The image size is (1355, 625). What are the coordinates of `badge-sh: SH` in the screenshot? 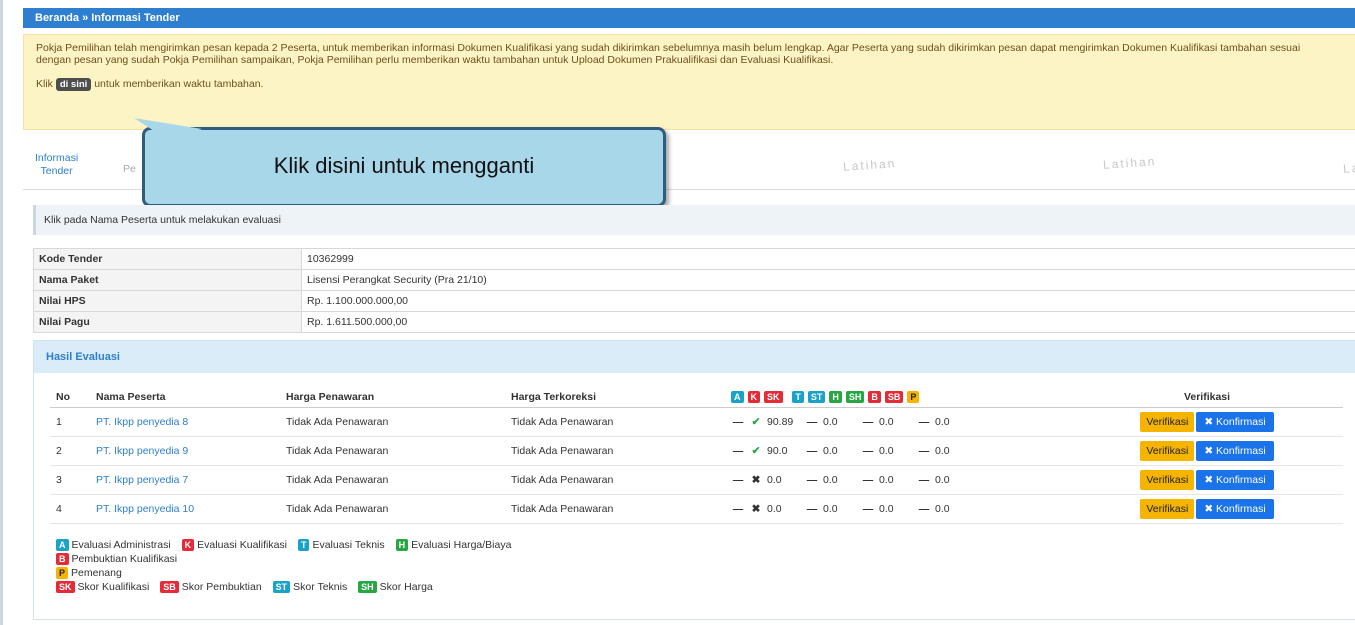 It's located at (855, 396).